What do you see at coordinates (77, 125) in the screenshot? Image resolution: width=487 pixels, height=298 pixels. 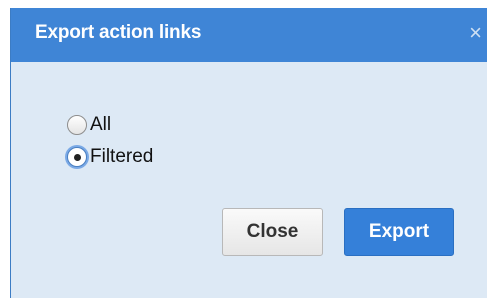 I see `radio-button-all` at bounding box center [77, 125].